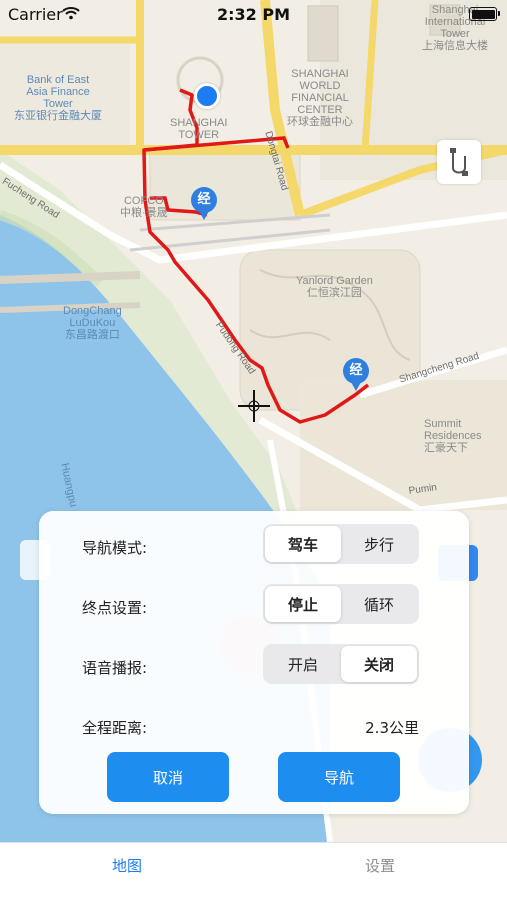 The image size is (507, 901). Describe the element at coordinates (392, 728) in the screenshot. I see `distance-value: 2.3公里` at that location.